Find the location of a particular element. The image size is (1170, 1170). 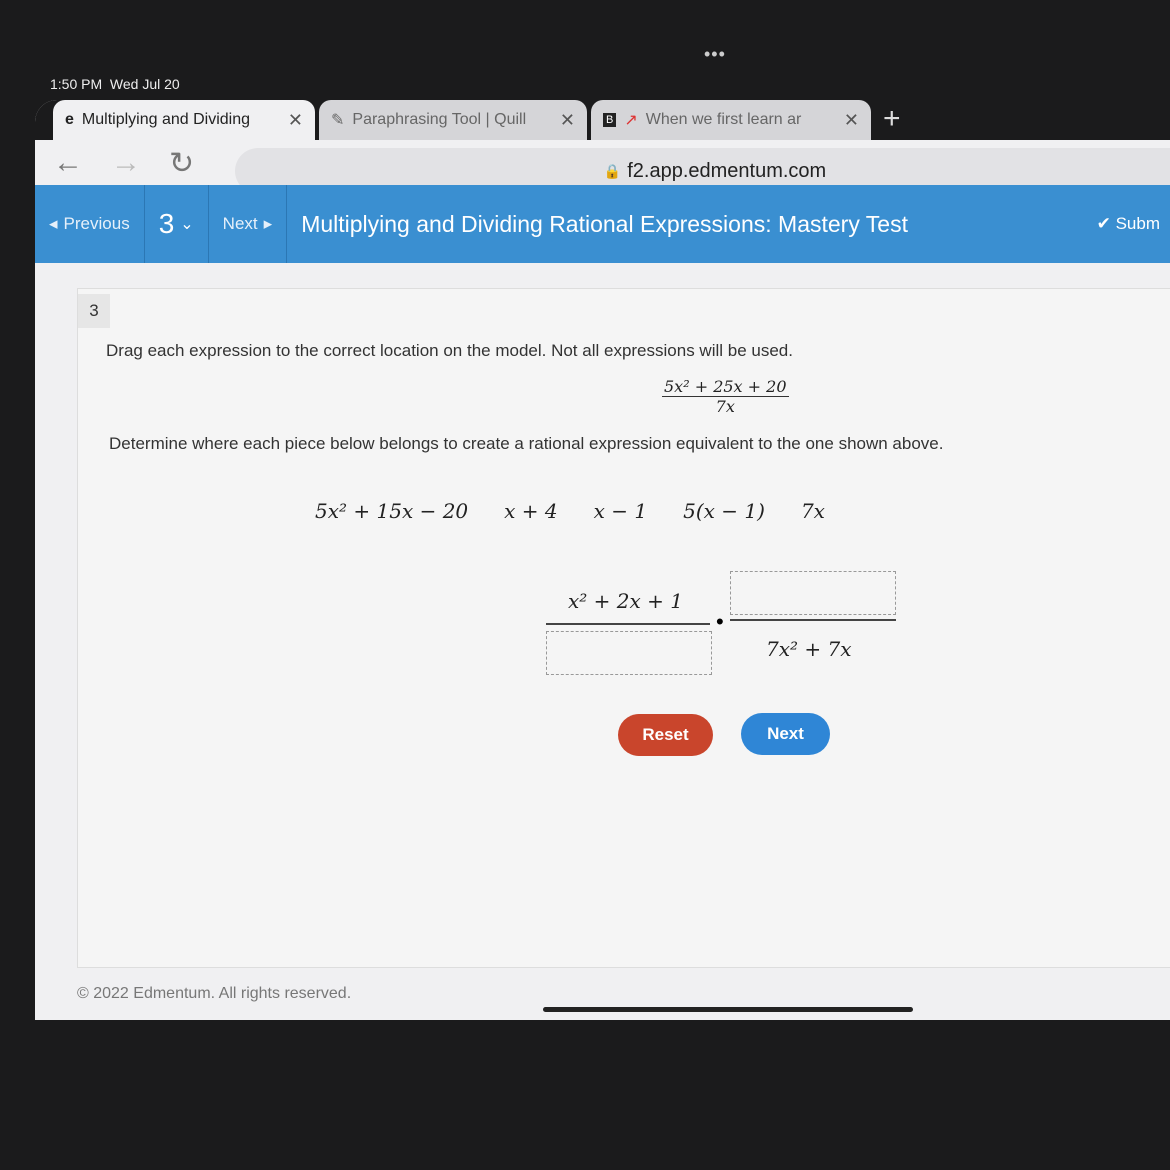

chart-icon: ↗ is located at coordinates (631, 120).